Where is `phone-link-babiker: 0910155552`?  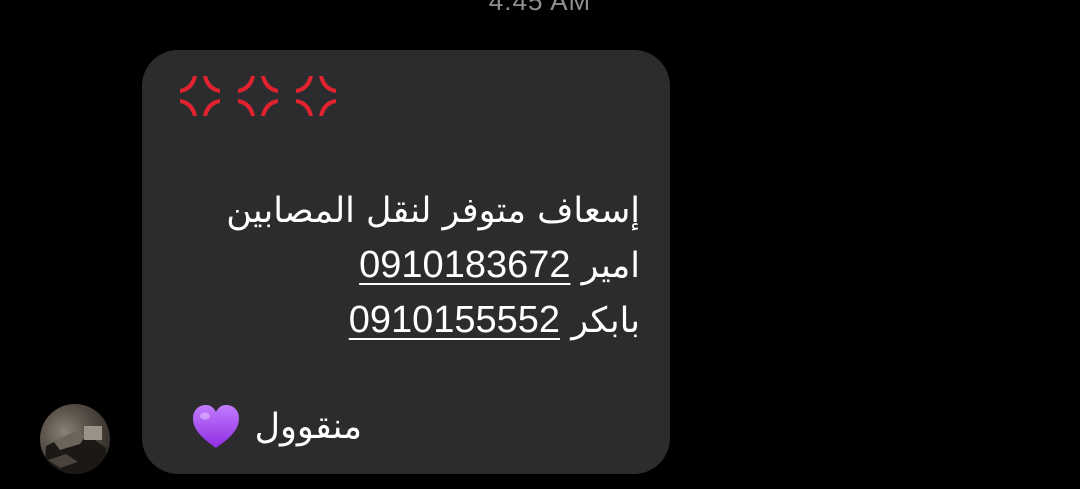
phone-link-babiker: 0910155552 is located at coordinates (454, 320).